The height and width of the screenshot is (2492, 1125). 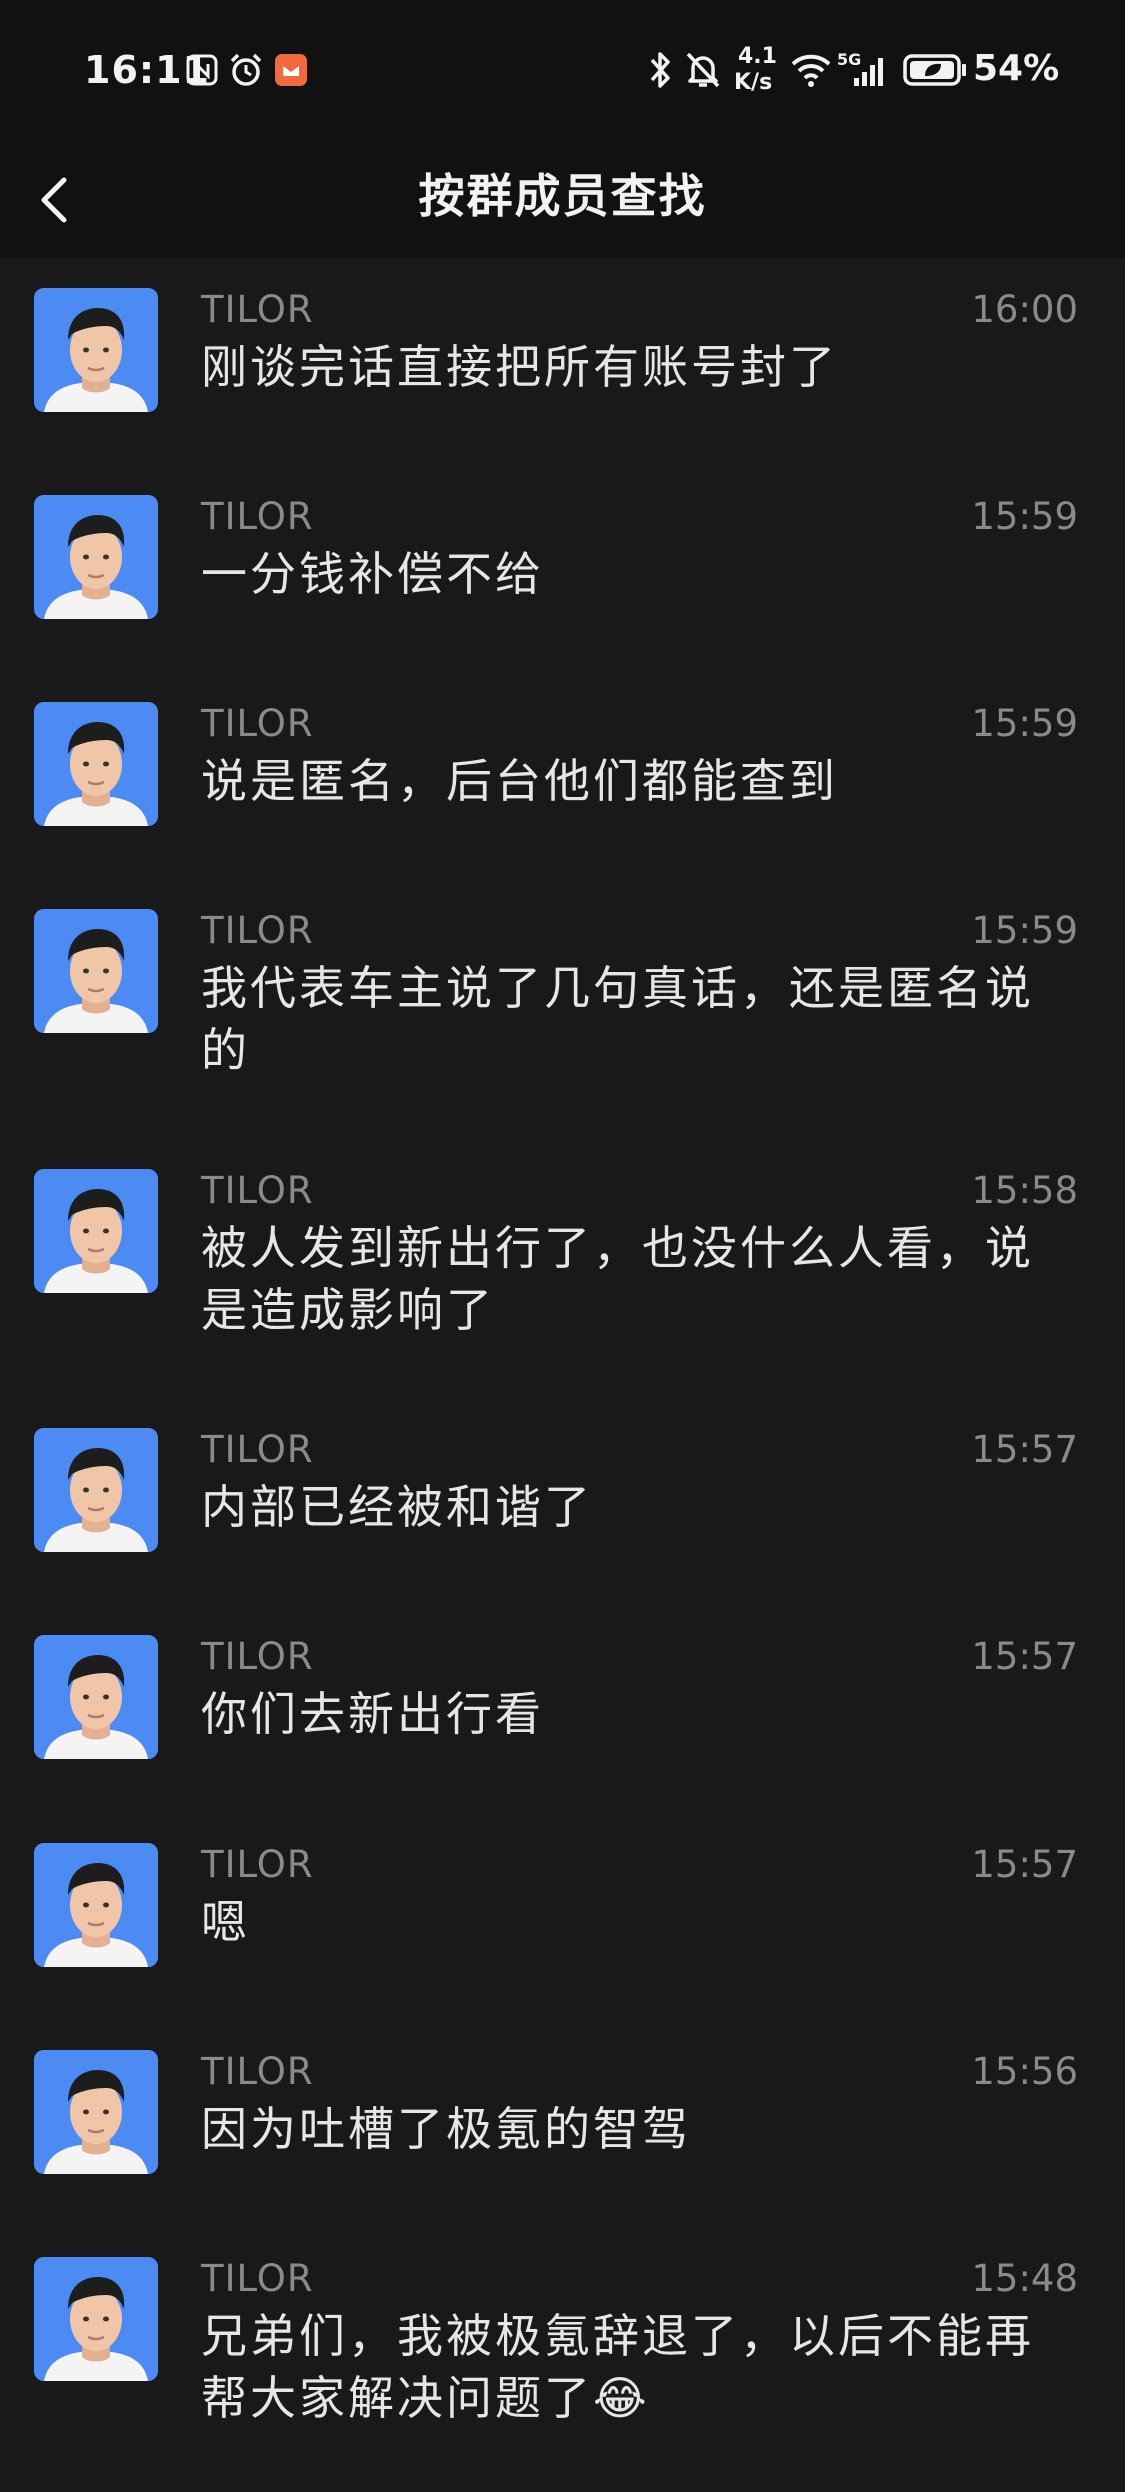 What do you see at coordinates (291, 70) in the screenshot?
I see `app-notification-icon` at bounding box center [291, 70].